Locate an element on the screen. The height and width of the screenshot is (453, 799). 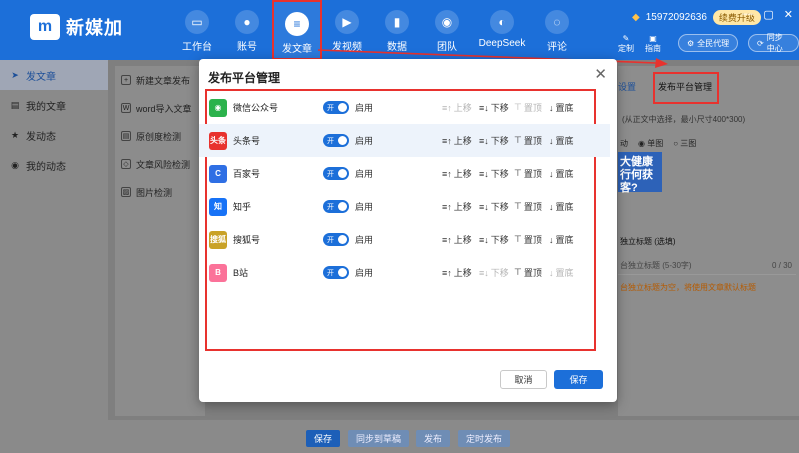
nav-item-account: ● 账号 is located at coordinates (247, 30).